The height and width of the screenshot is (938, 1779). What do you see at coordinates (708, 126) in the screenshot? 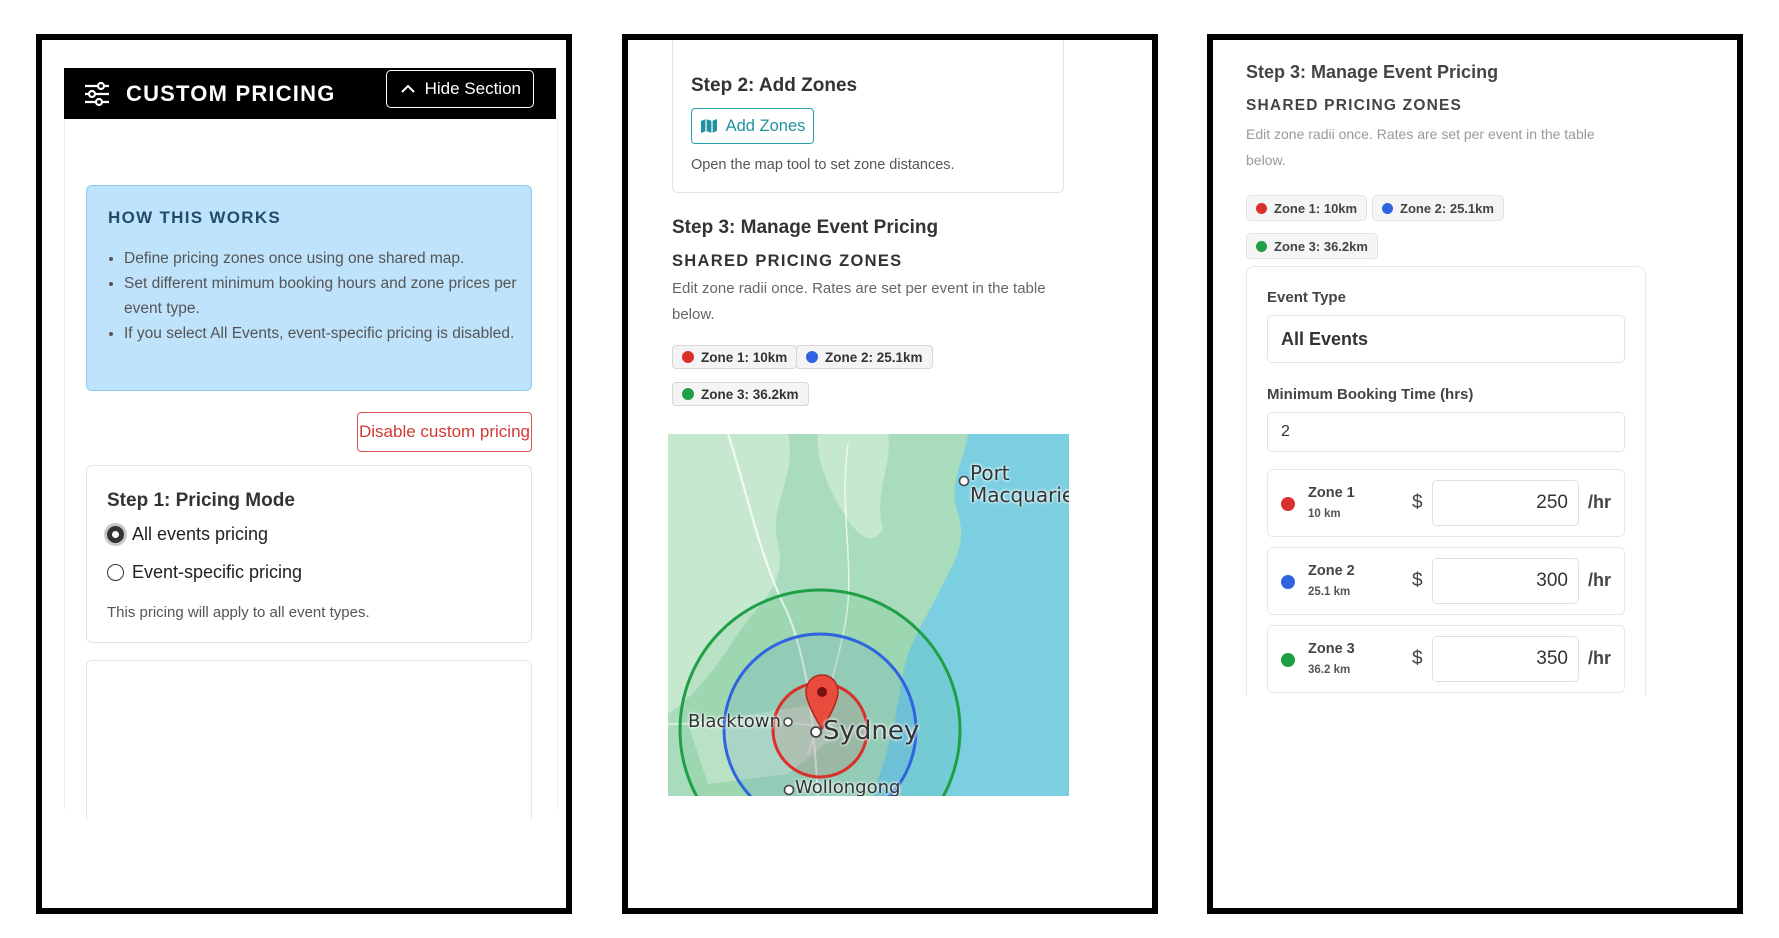
I see `map-icon` at bounding box center [708, 126].